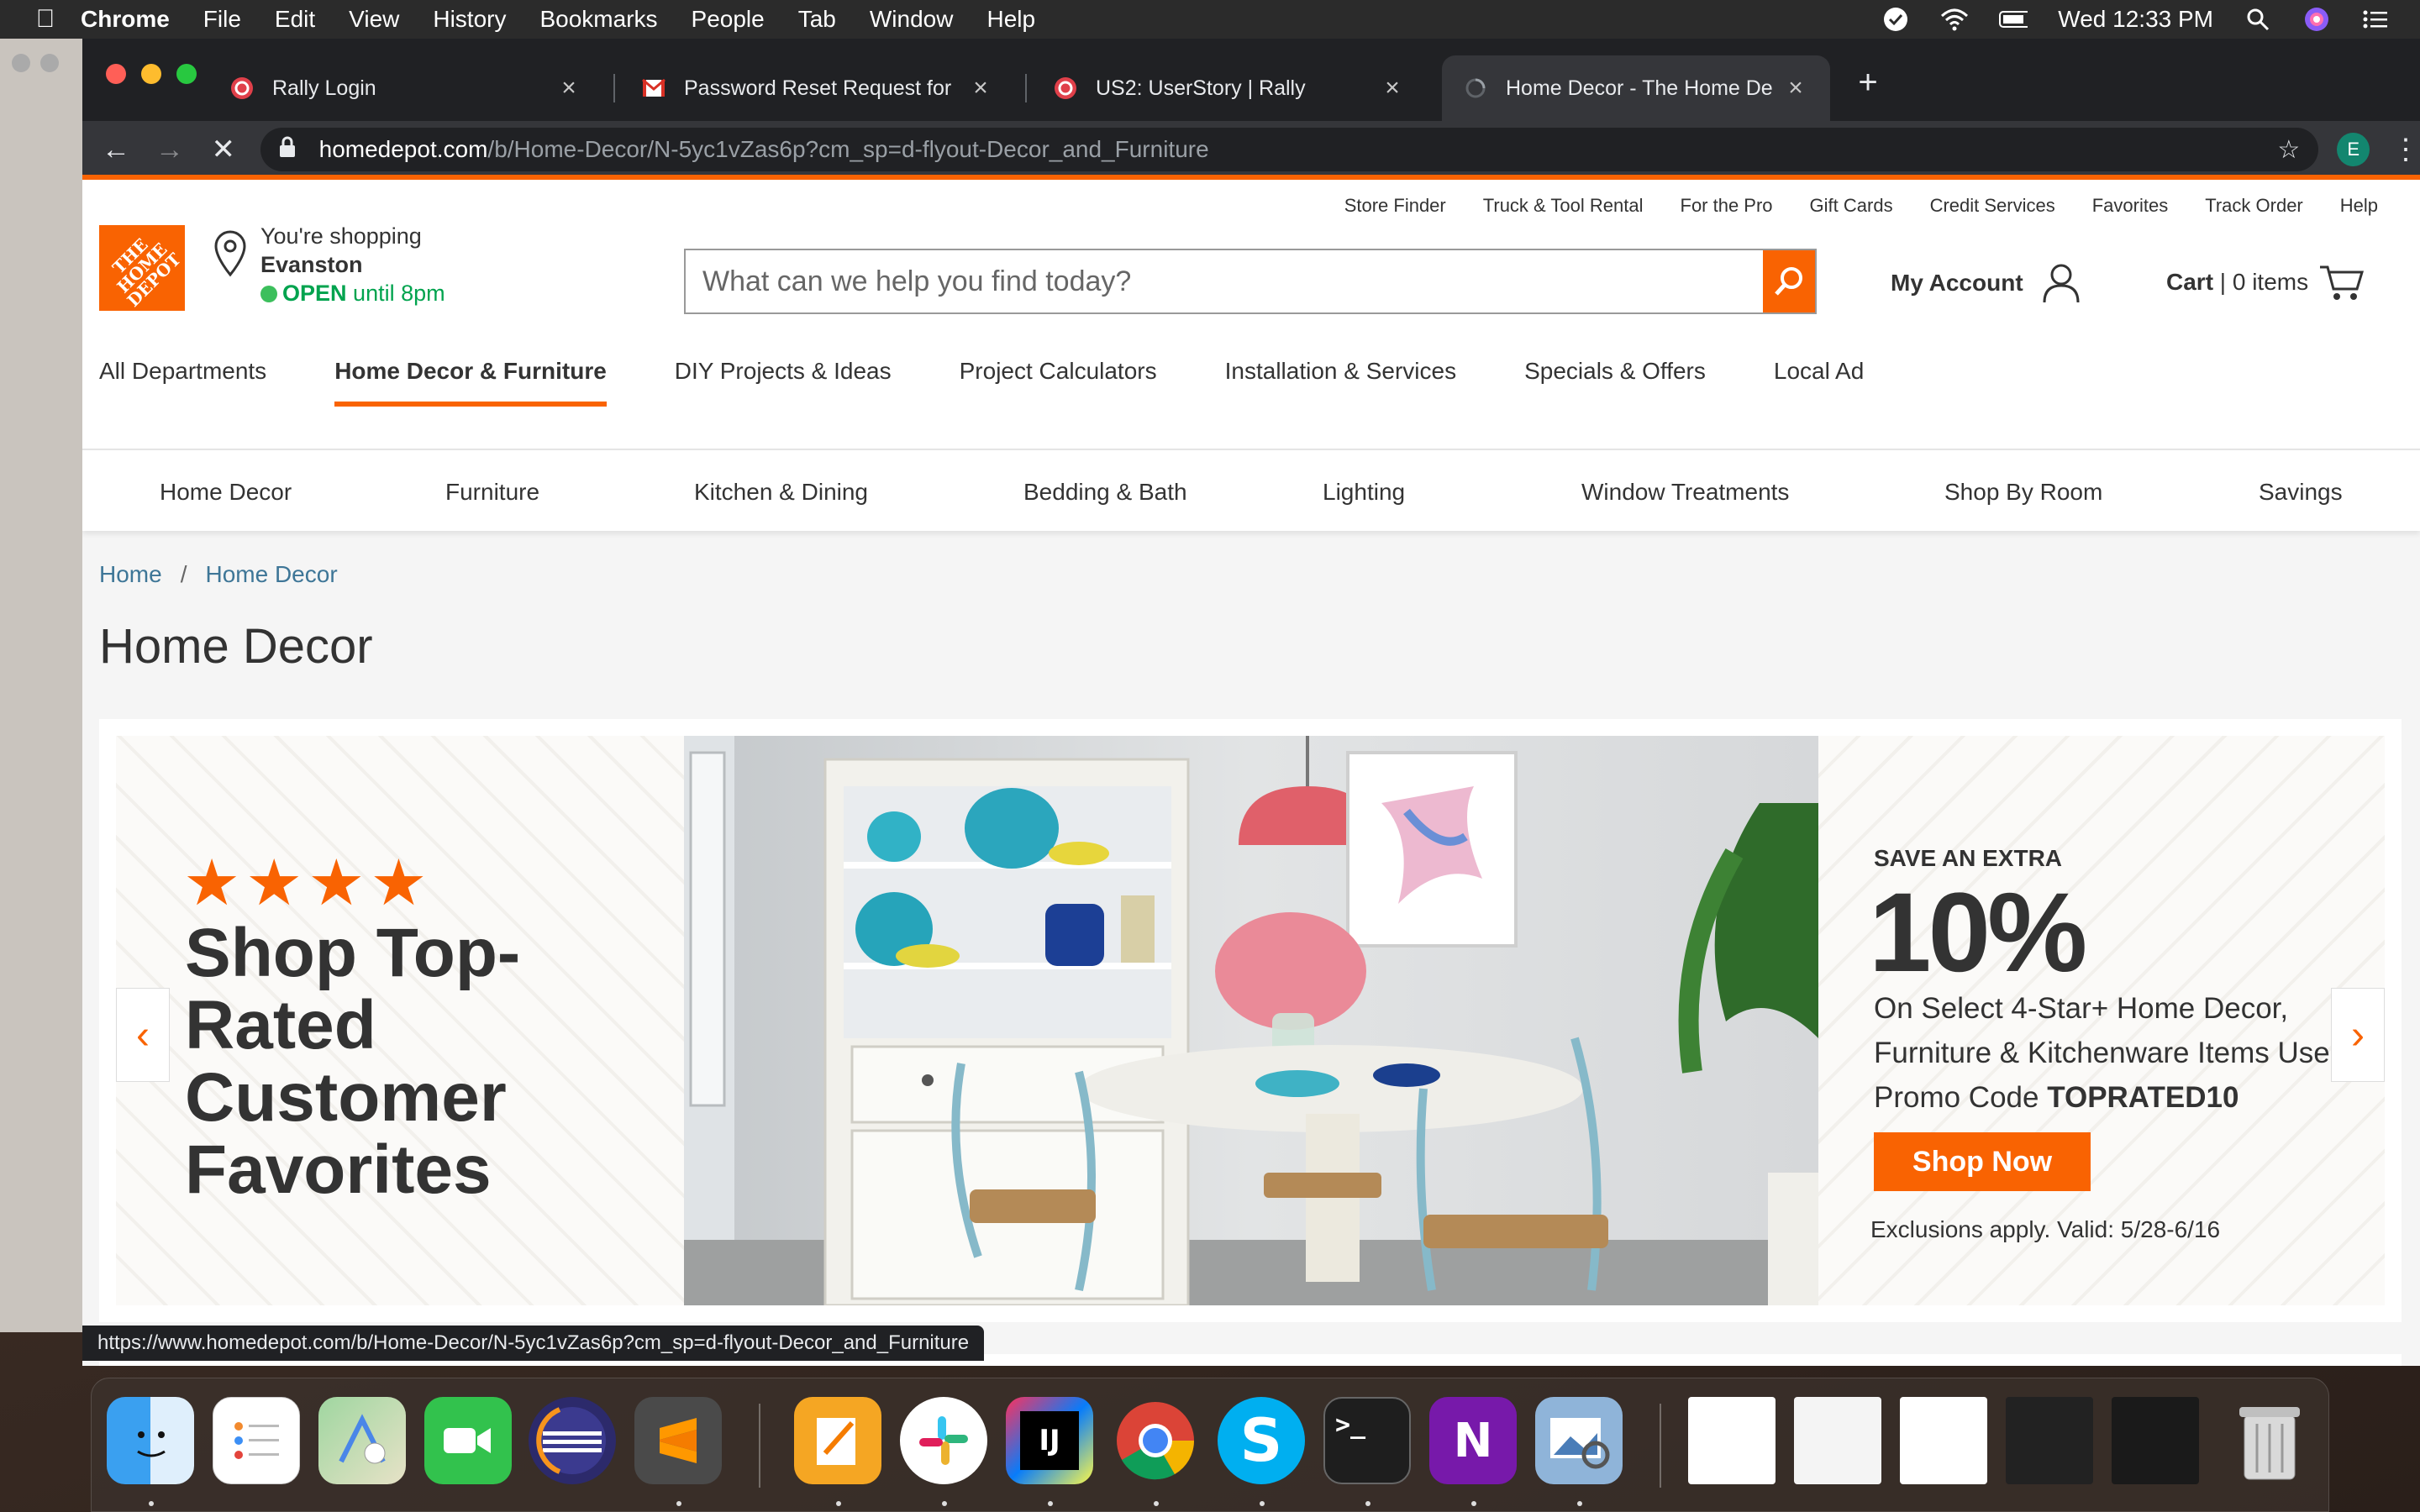 Image resolution: width=2420 pixels, height=1512 pixels. What do you see at coordinates (2023, 492) in the screenshot?
I see `subnav-shop-by-room: Shop By Room` at bounding box center [2023, 492].